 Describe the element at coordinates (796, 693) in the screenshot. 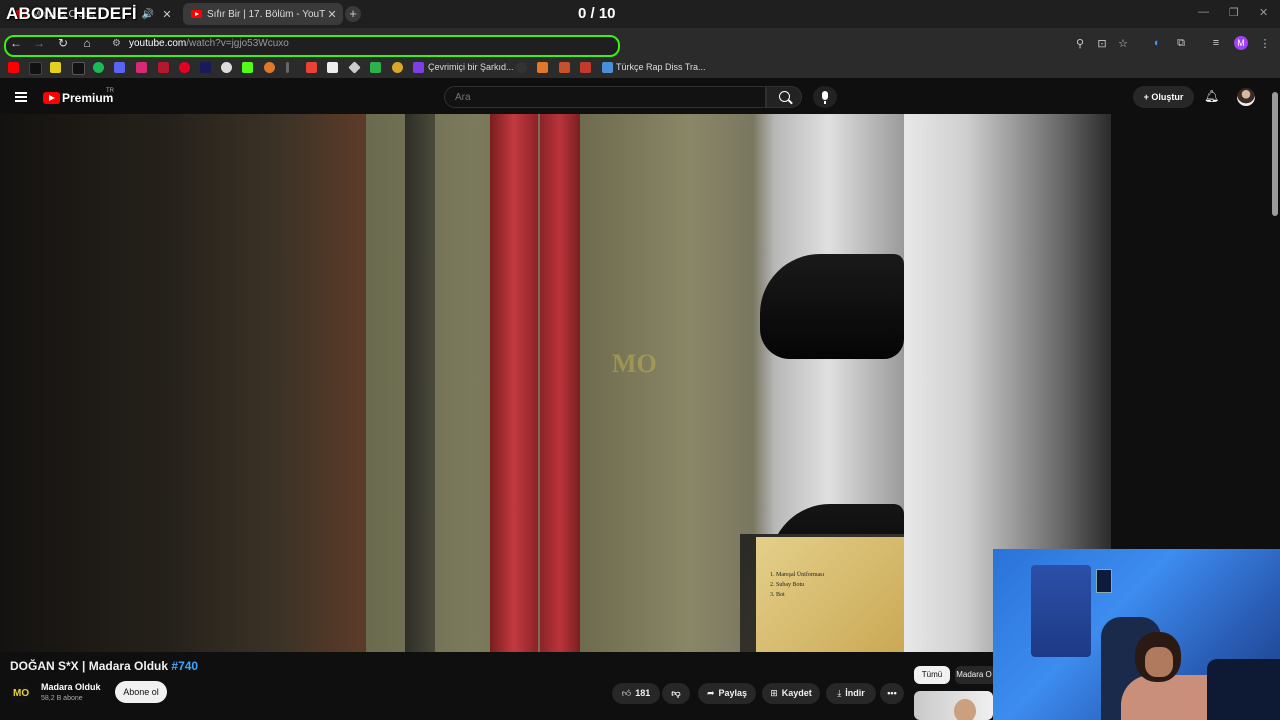

I see `save-label: Kaydet` at that location.